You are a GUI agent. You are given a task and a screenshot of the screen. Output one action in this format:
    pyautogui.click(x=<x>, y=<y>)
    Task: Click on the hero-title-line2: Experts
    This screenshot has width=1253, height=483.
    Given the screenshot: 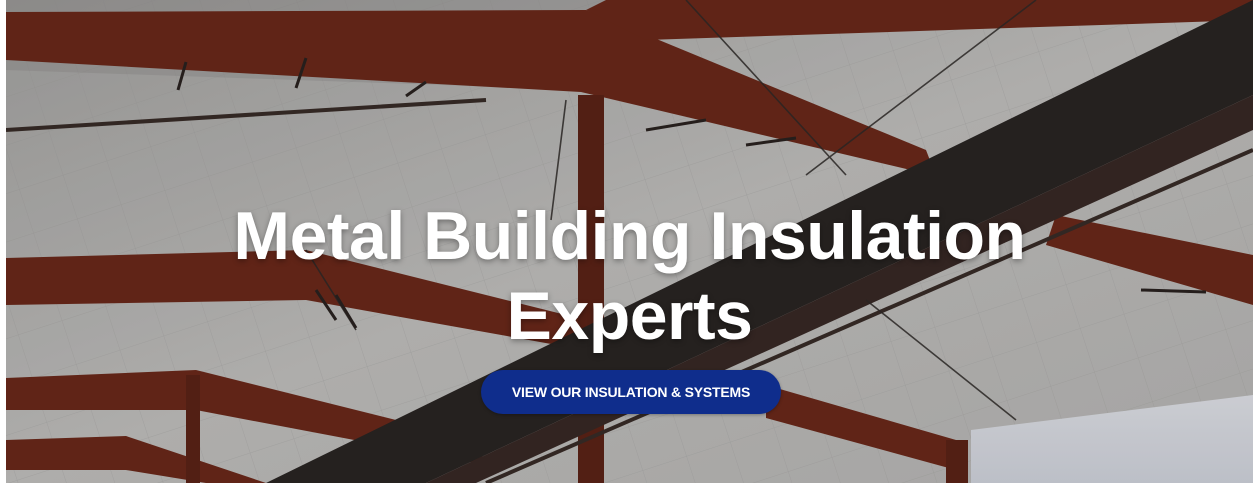 What is the action you would take?
    pyautogui.click(x=629, y=316)
    